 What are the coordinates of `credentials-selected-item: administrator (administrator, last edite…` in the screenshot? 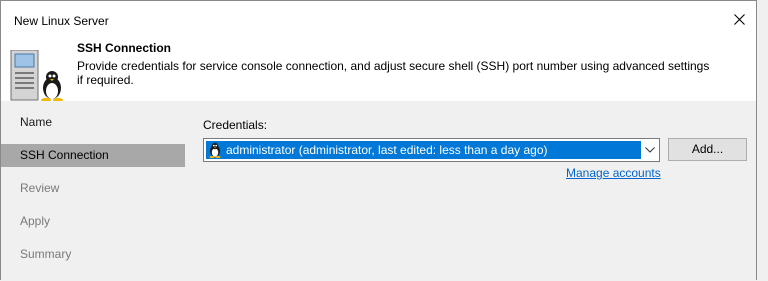 It's located at (423, 150).